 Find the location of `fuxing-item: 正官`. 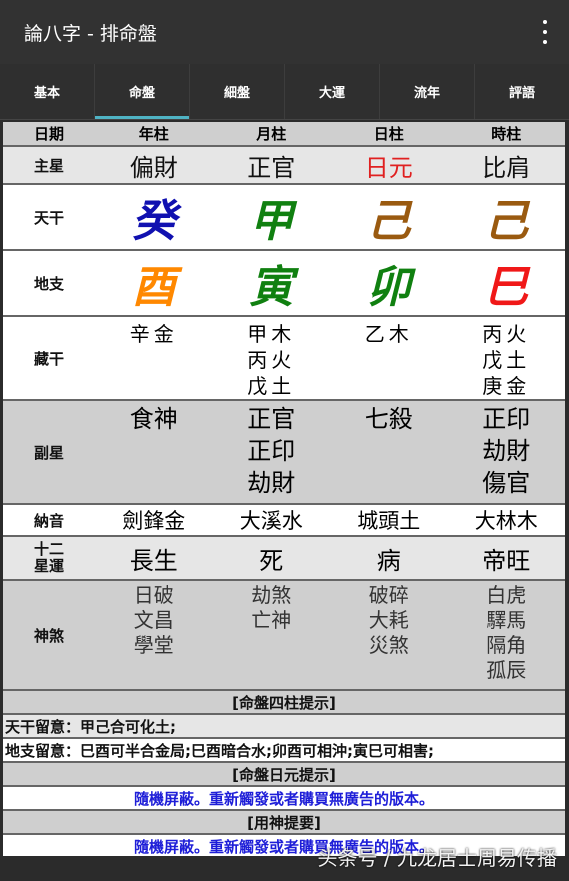

fuxing-item: 正官 is located at coordinates (271, 419).